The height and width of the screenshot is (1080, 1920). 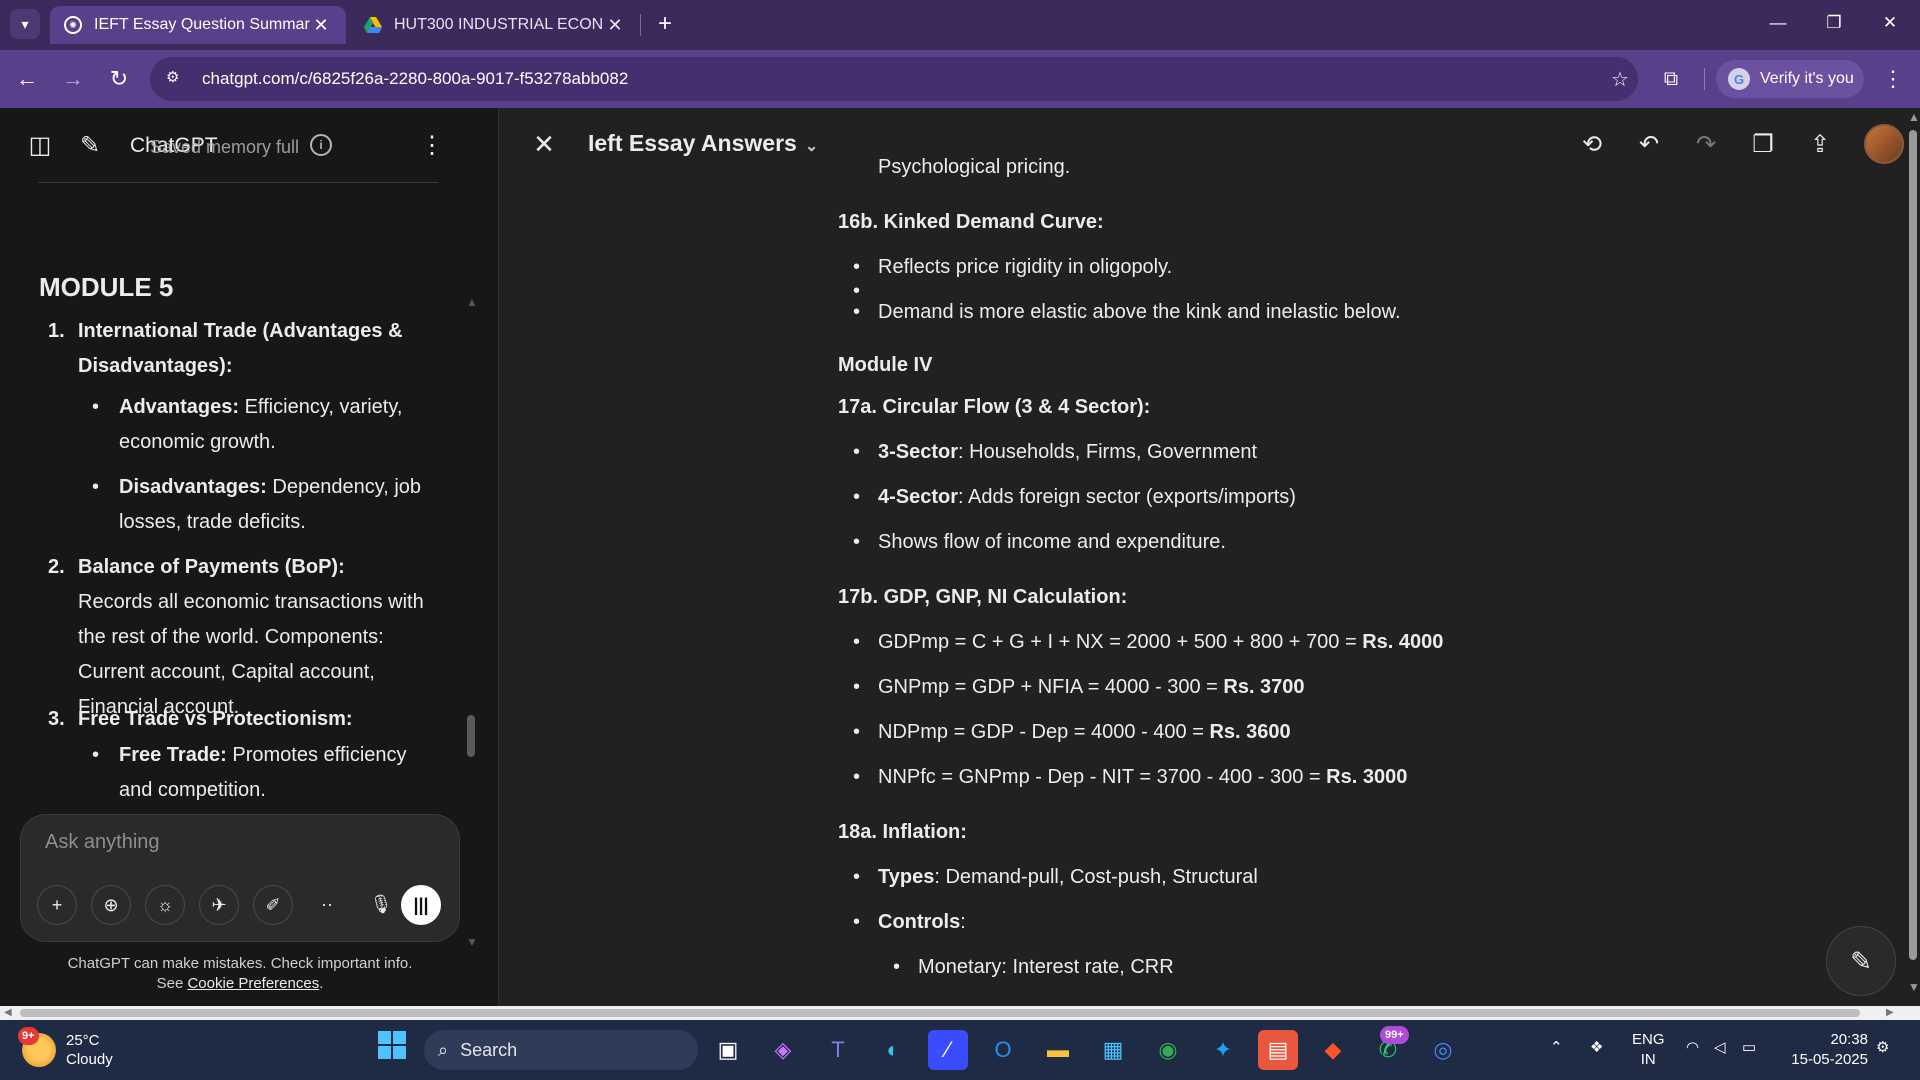 What do you see at coordinates (1790, 79) in the screenshot?
I see `verify-profile-button: G Verify it's you` at bounding box center [1790, 79].